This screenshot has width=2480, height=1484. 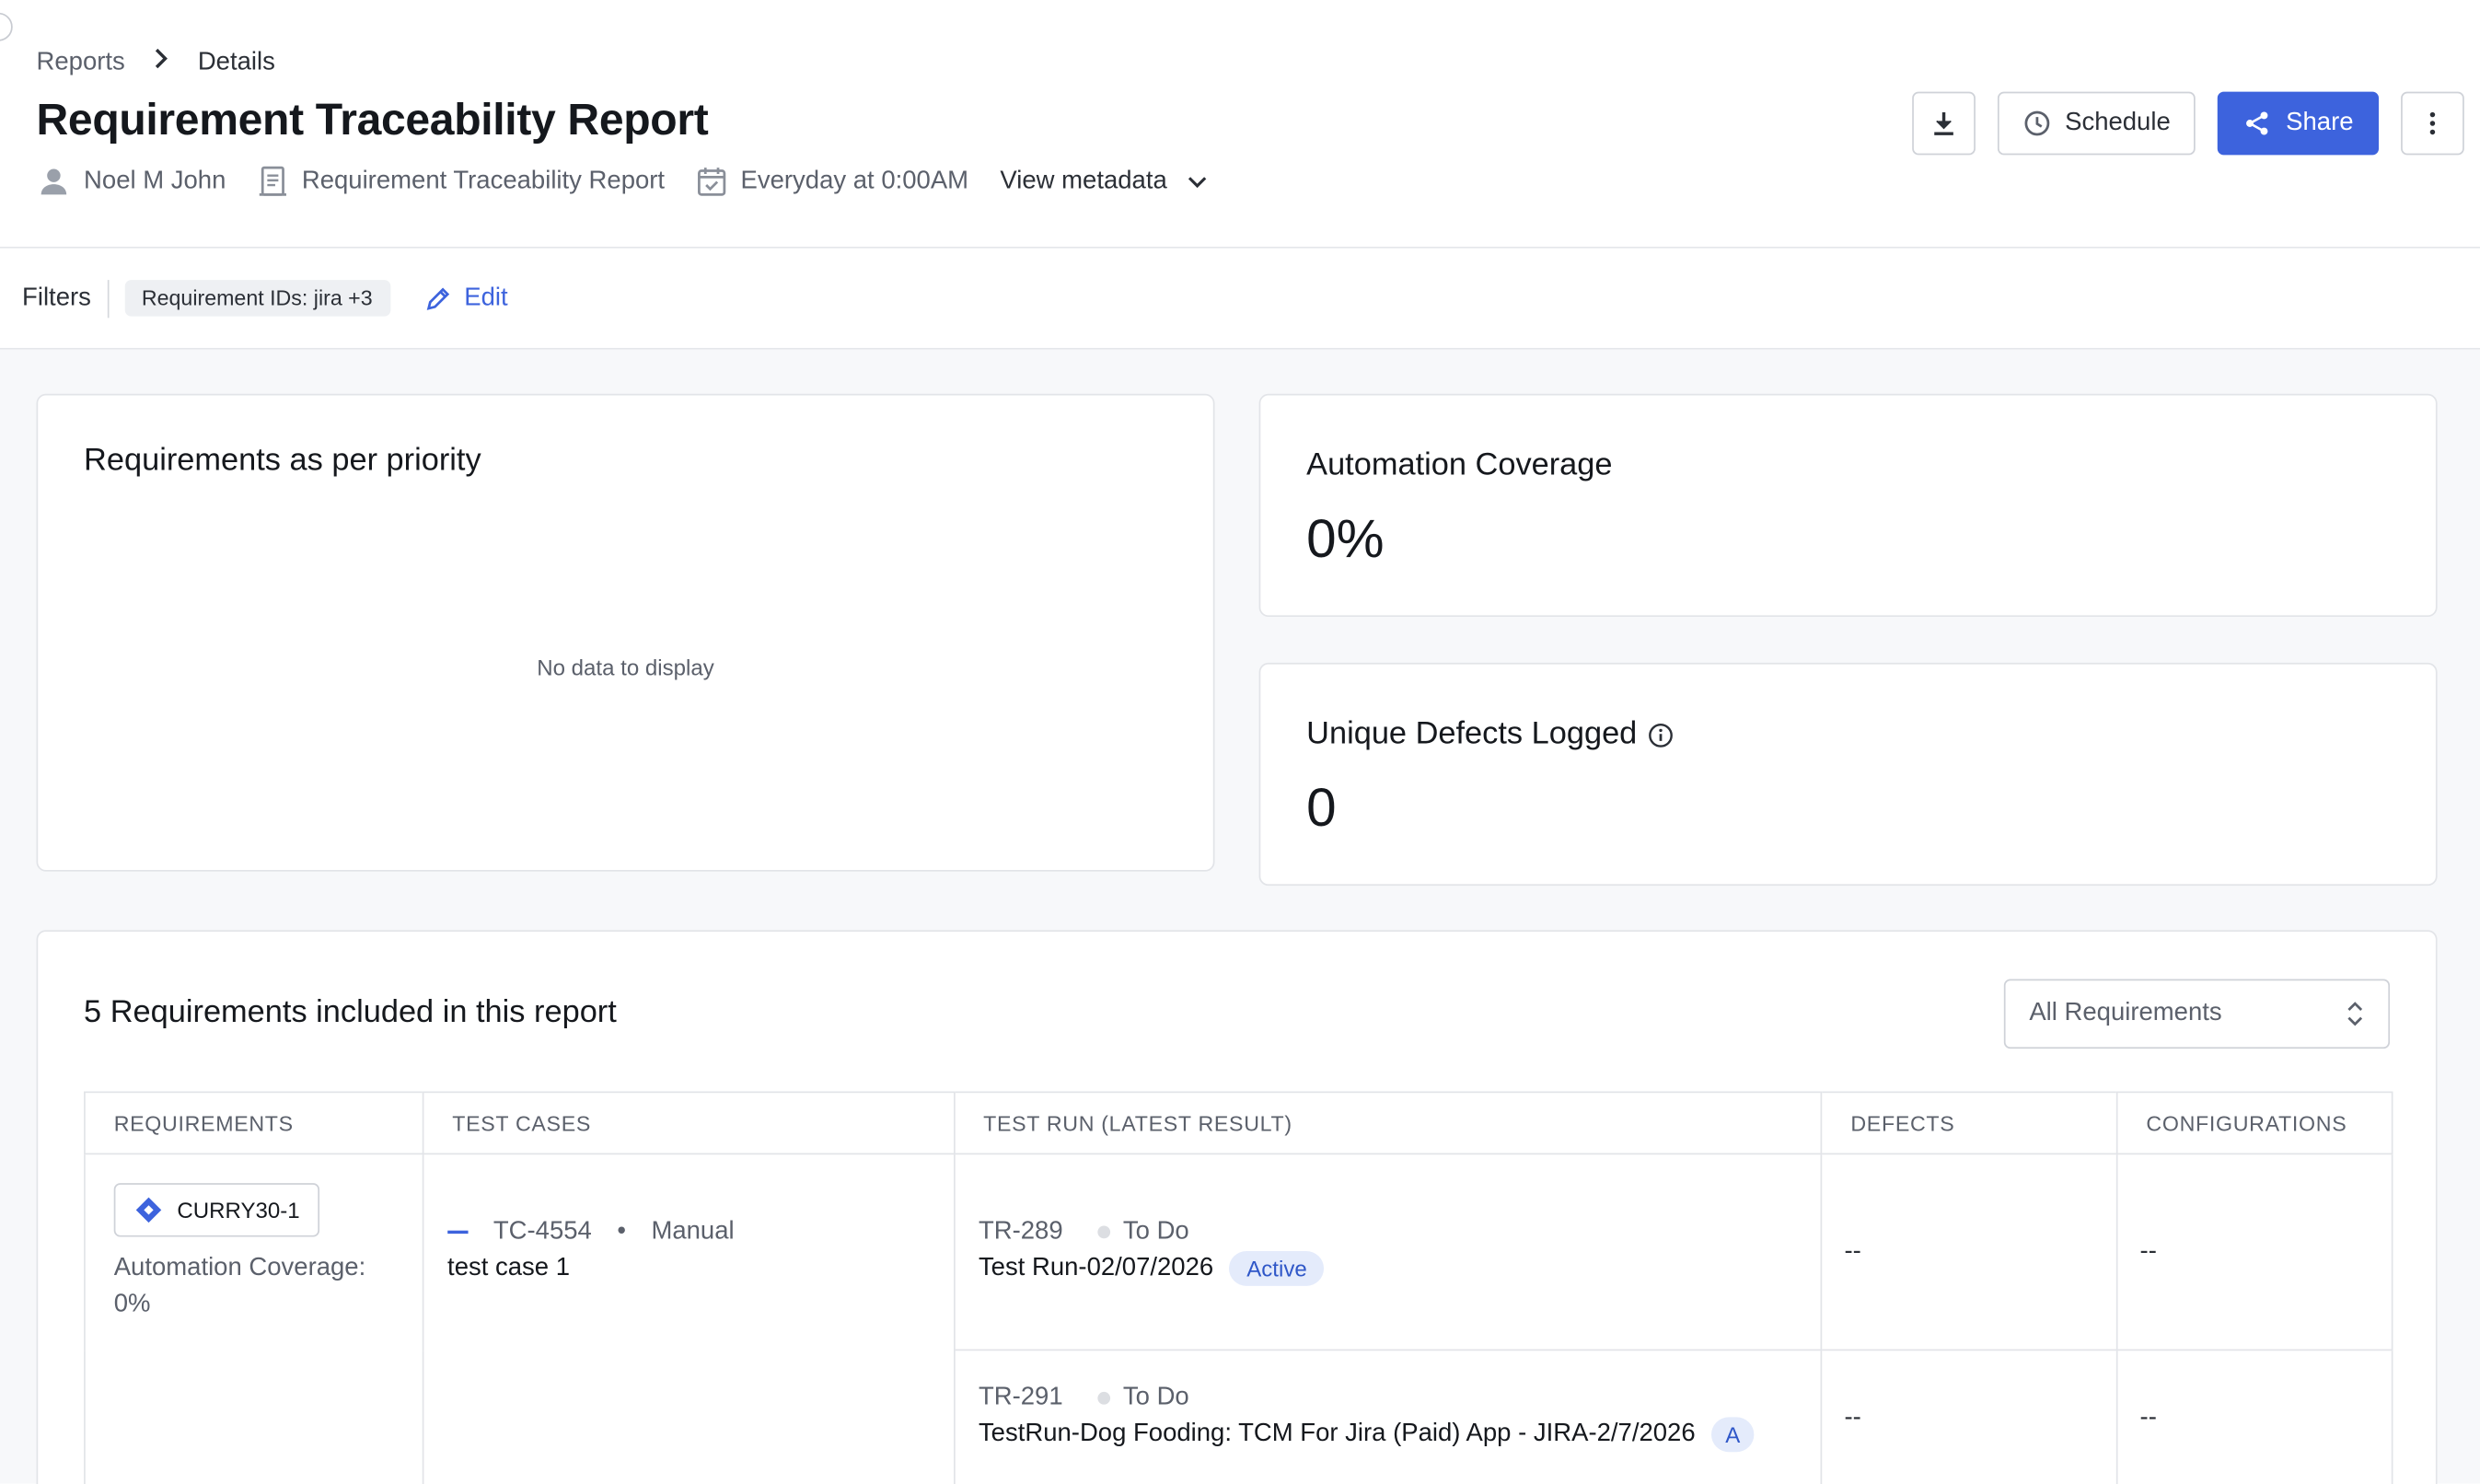 What do you see at coordinates (1848, 506) in the screenshot?
I see `automation-coverage-card: Automation Coverage 0%` at bounding box center [1848, 506].